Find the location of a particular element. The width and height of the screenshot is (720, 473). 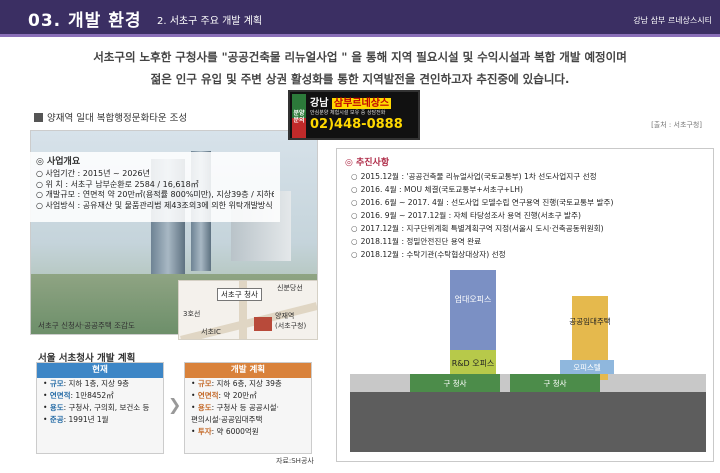

banner-small-text: 안심분양 체험시설 보유 중 상담전화 is located at coordinates (348, 113).